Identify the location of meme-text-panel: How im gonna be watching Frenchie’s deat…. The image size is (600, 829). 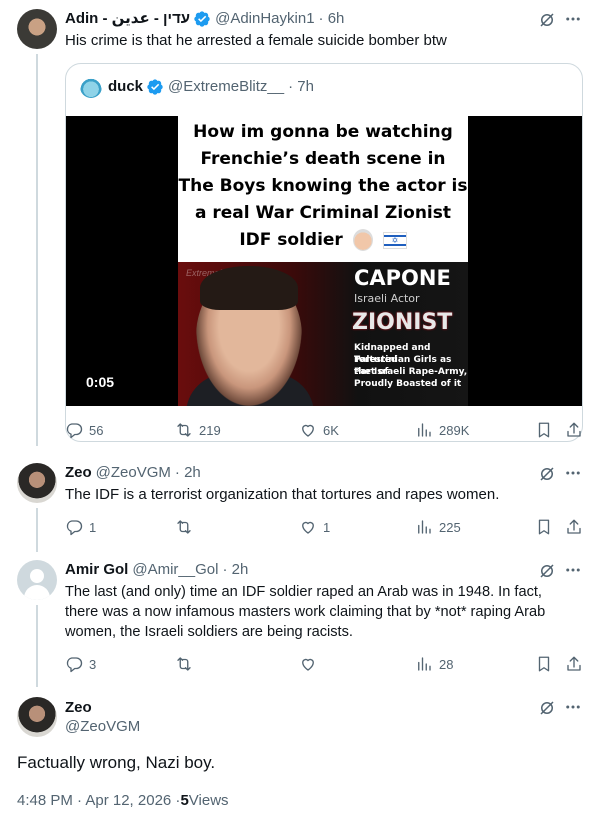
(323, 189).